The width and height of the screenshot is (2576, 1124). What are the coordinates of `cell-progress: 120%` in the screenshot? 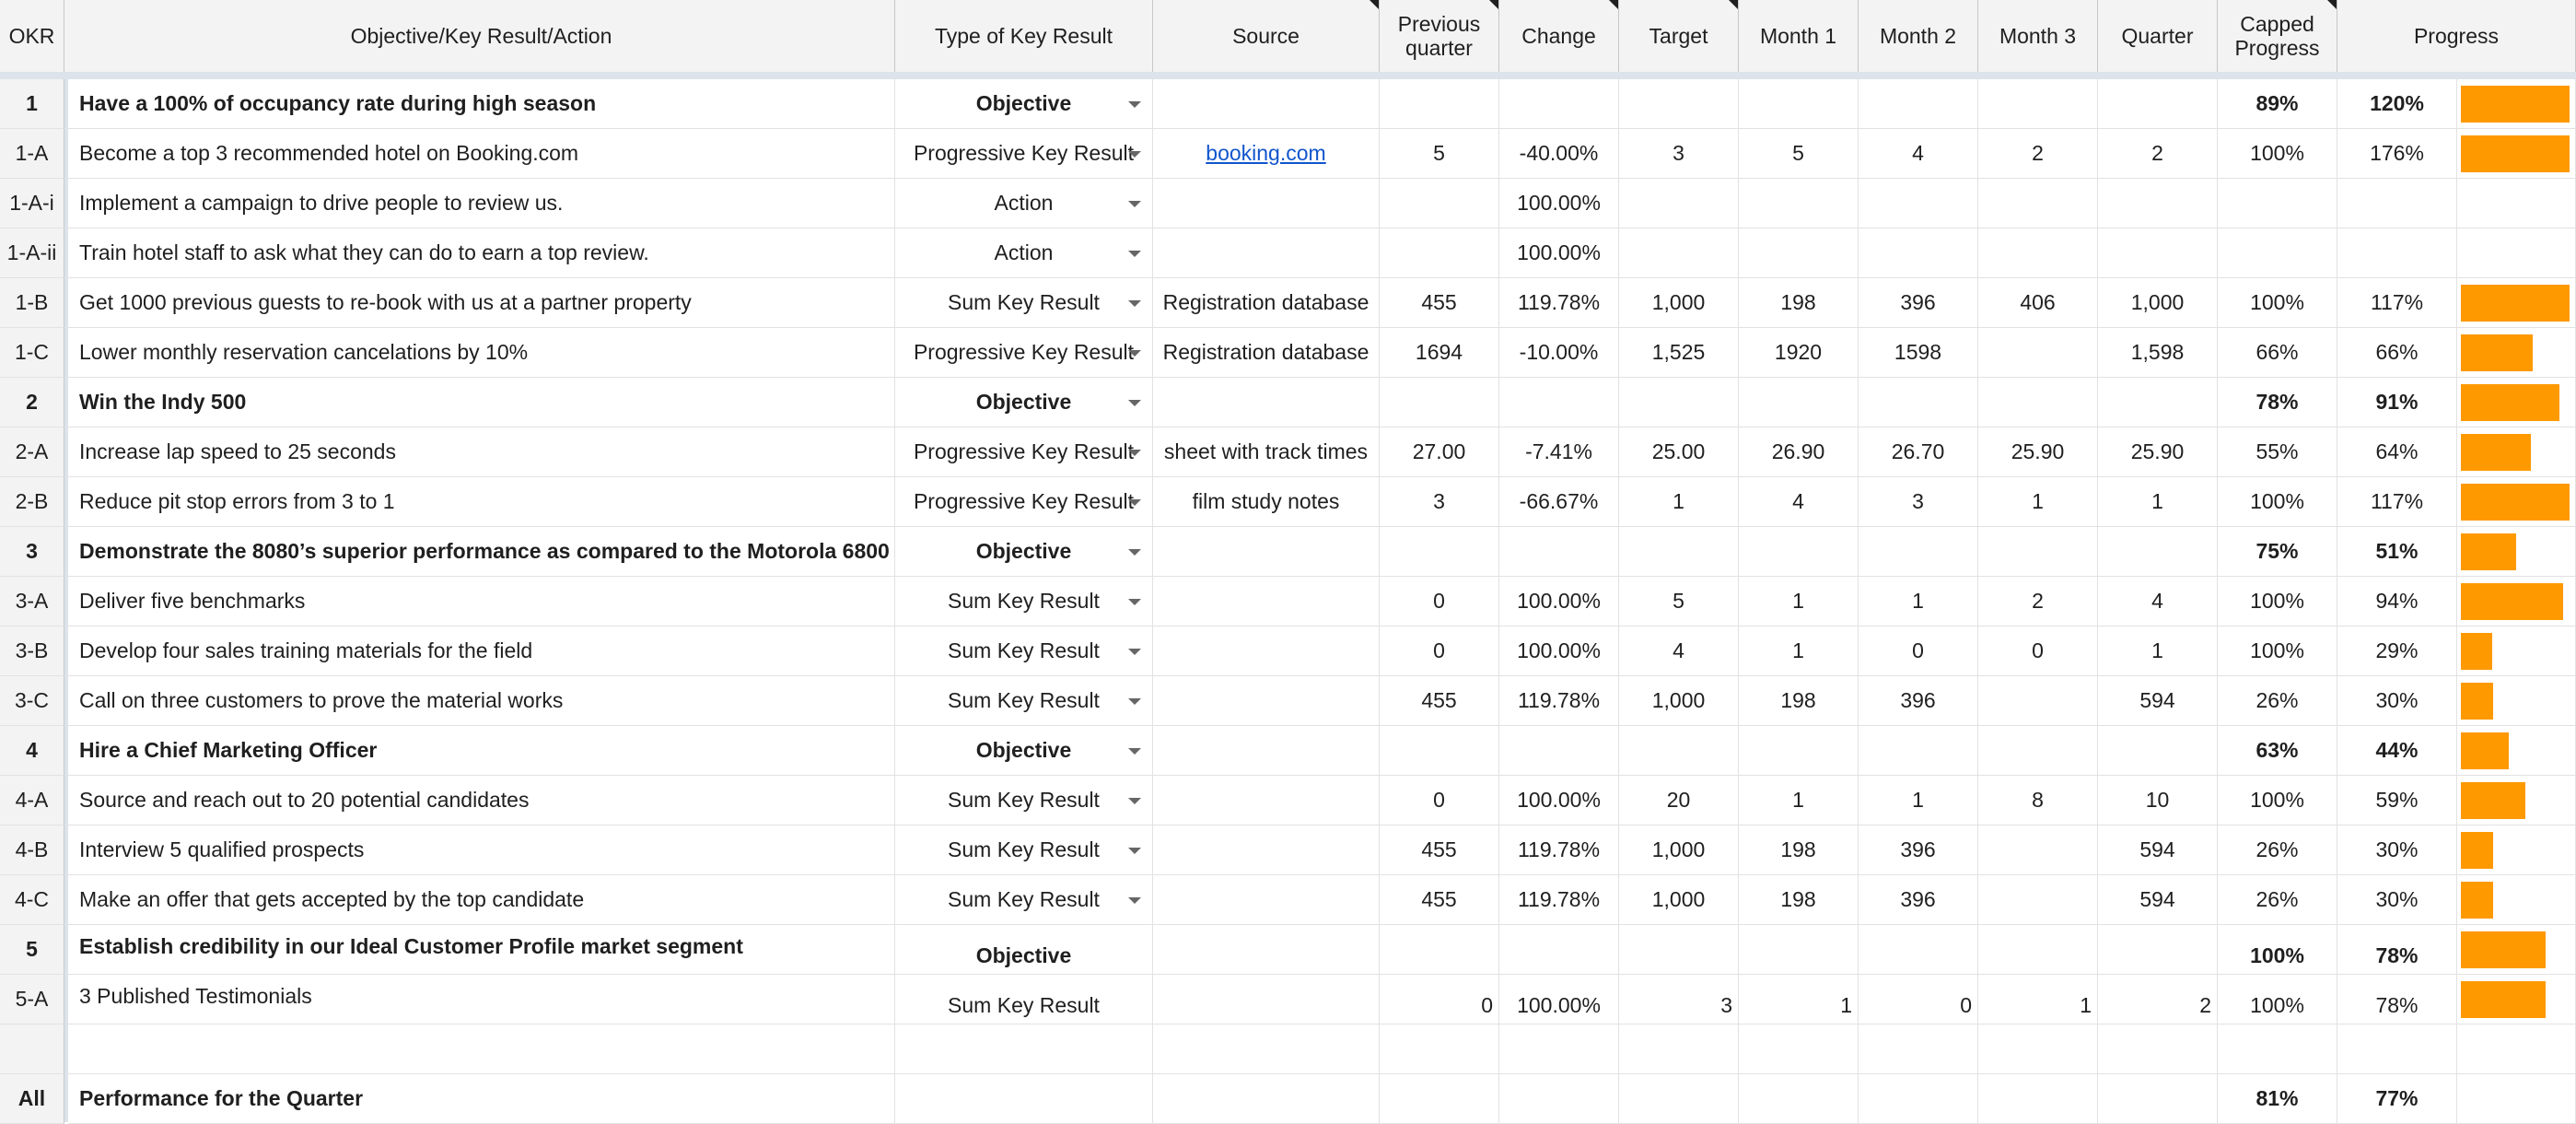 It's located at (2397, 104).